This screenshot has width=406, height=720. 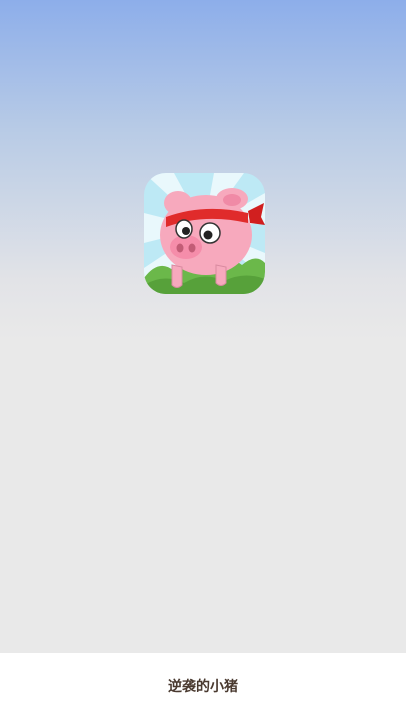 I want to click on app-name: 逆袭的小猪, so click(x=203, y=687).